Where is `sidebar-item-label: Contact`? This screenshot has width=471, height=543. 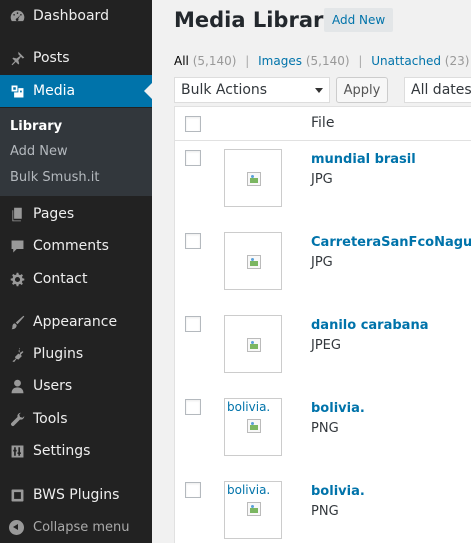
sidebar-item-label: Contact is located at coordinates (60, 279).